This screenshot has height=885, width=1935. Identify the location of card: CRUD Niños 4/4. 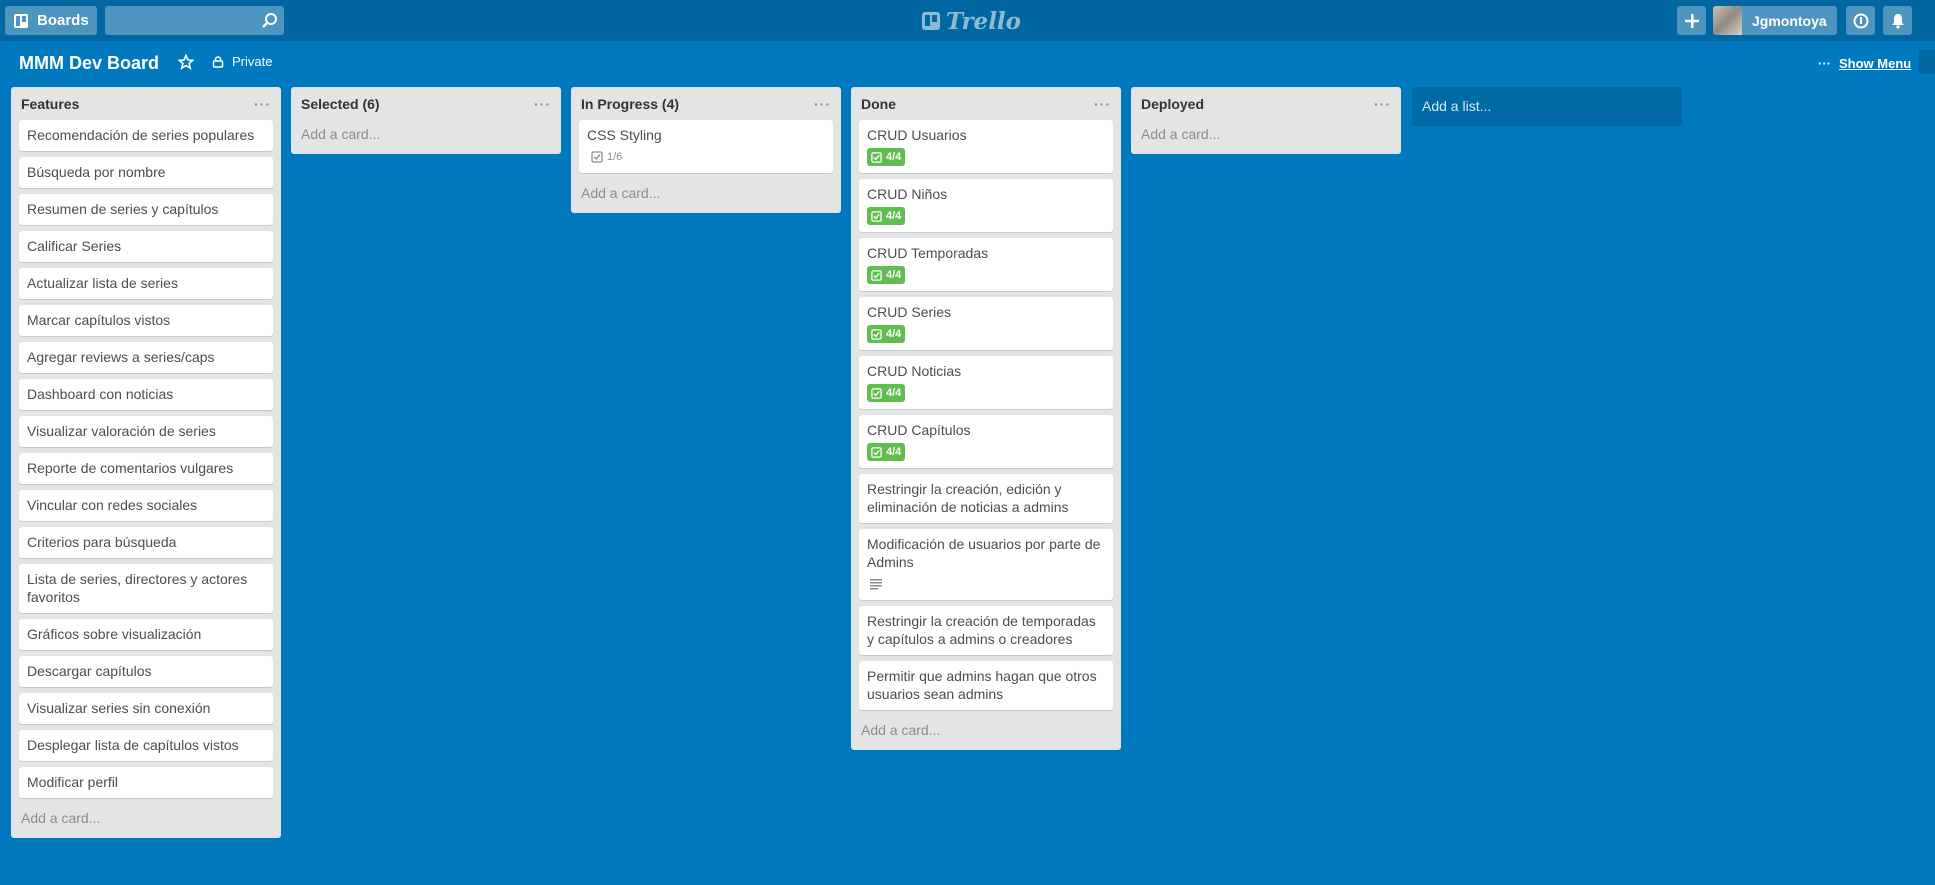
(986, 205).